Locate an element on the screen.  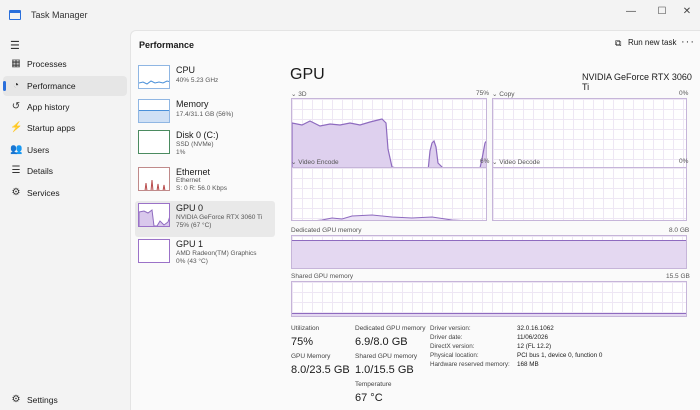
sidebar-item-details: ☰ Details is located at coordinates (65, 171).